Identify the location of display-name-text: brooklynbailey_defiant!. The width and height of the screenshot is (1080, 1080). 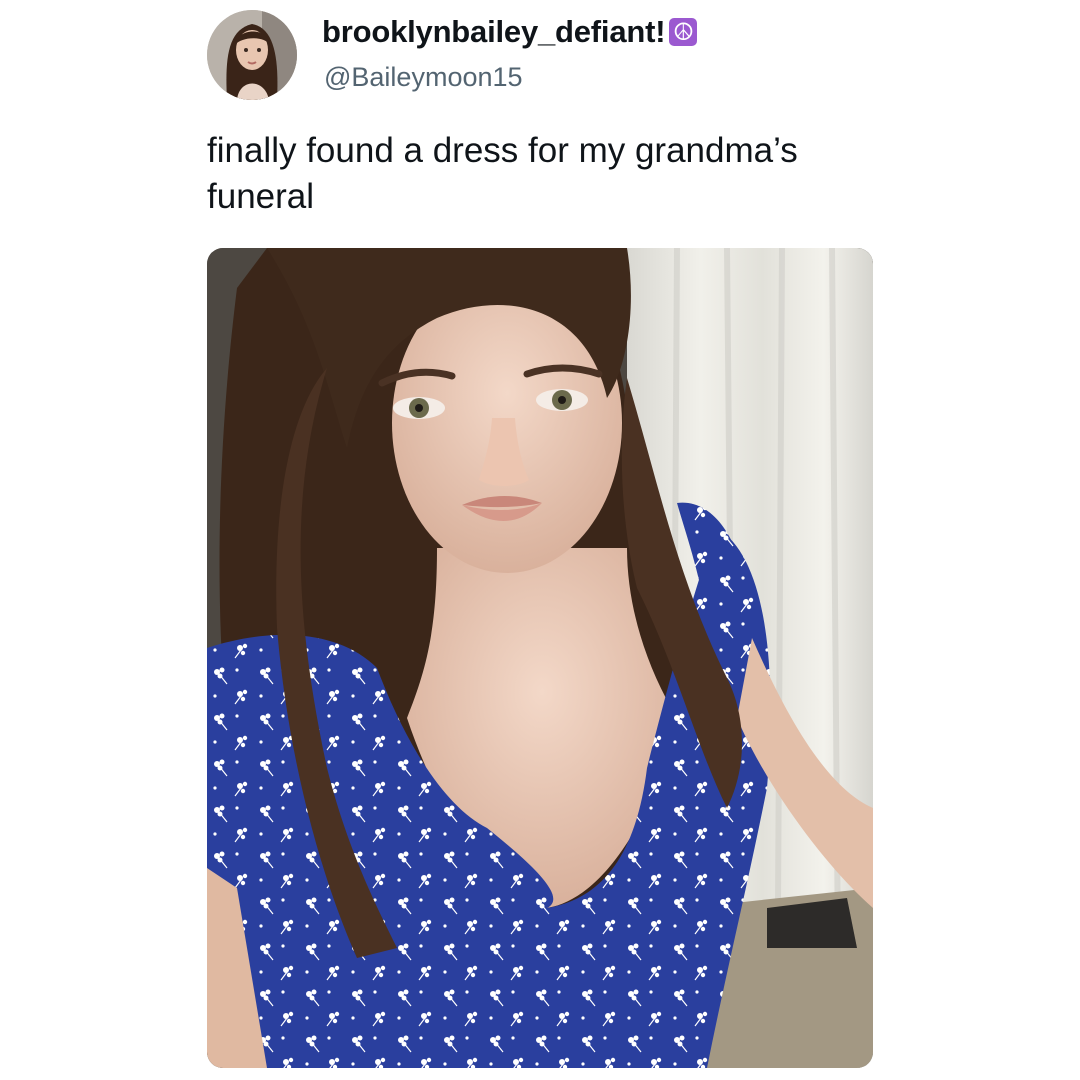
(494, 31).